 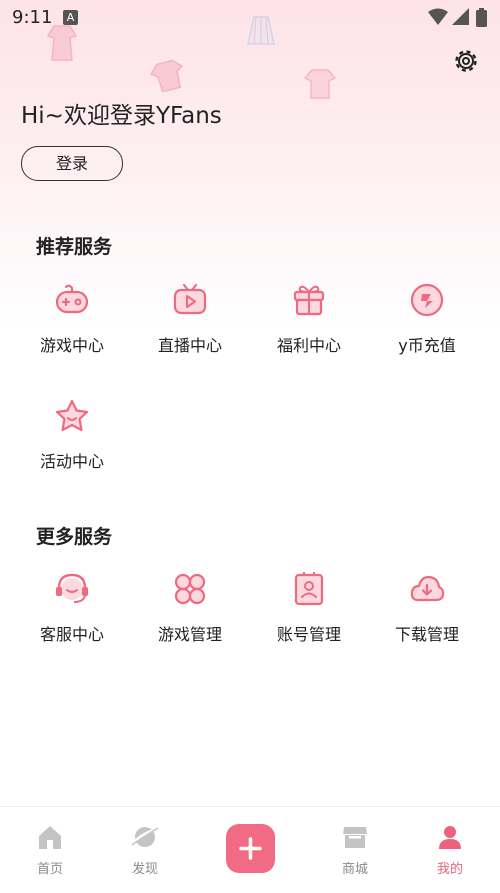 What do you see at coordinates (189, 345) in the screenshot?
I see `service-label: 直播中心` at bounding box center [189, 345].